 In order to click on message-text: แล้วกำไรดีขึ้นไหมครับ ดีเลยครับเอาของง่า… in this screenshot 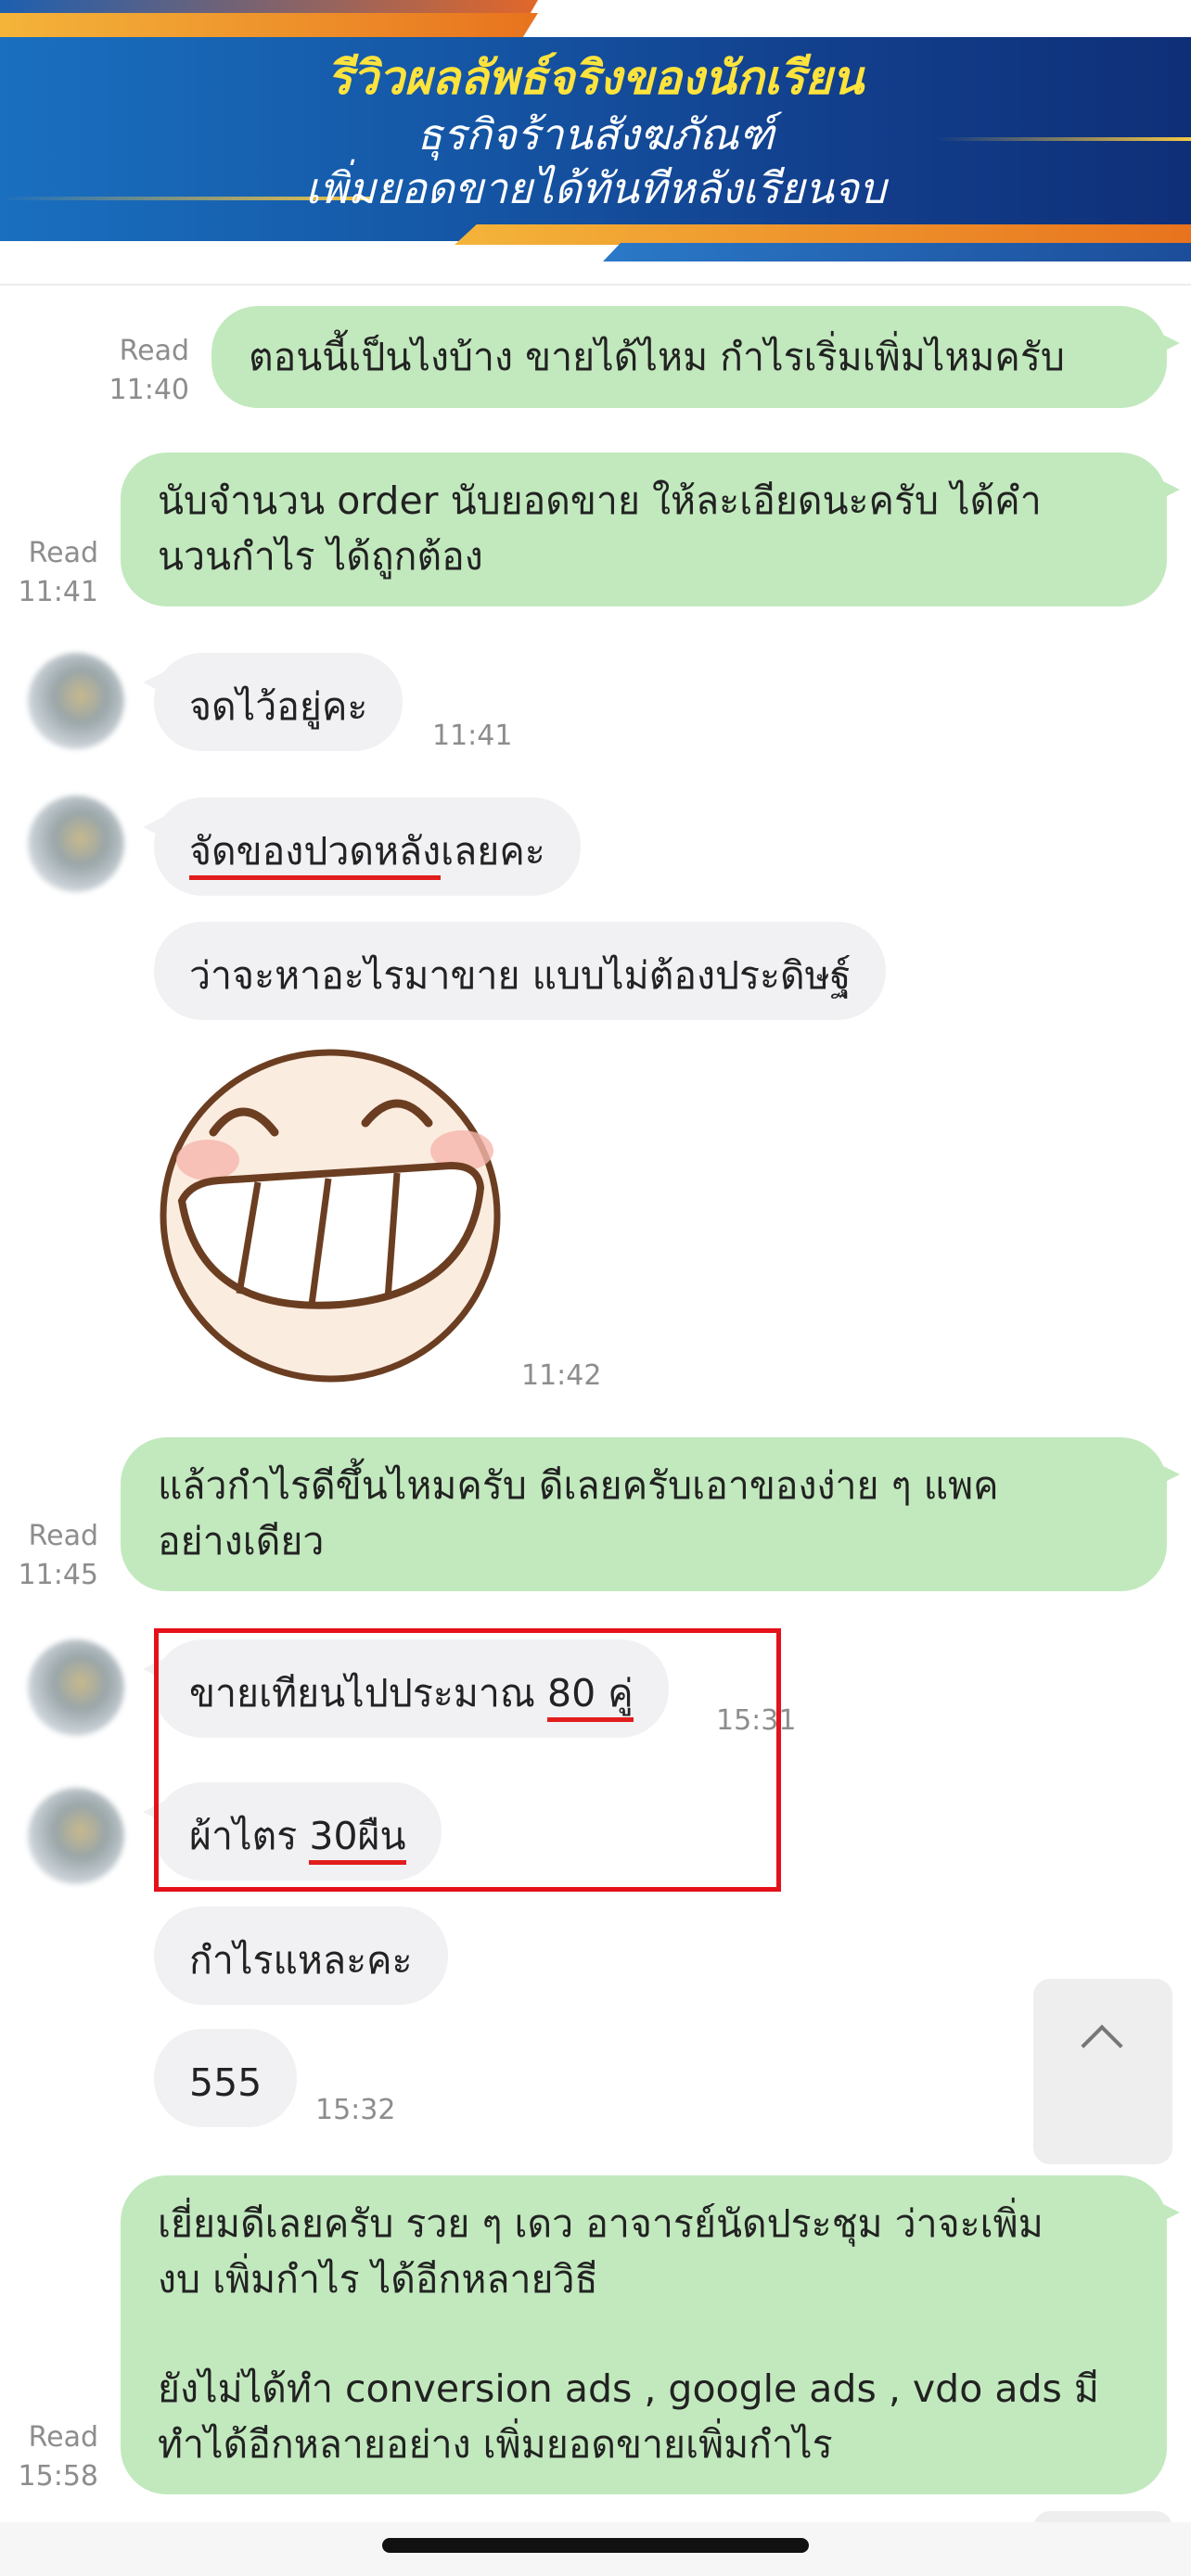, I will do `click(578, 1485)`.